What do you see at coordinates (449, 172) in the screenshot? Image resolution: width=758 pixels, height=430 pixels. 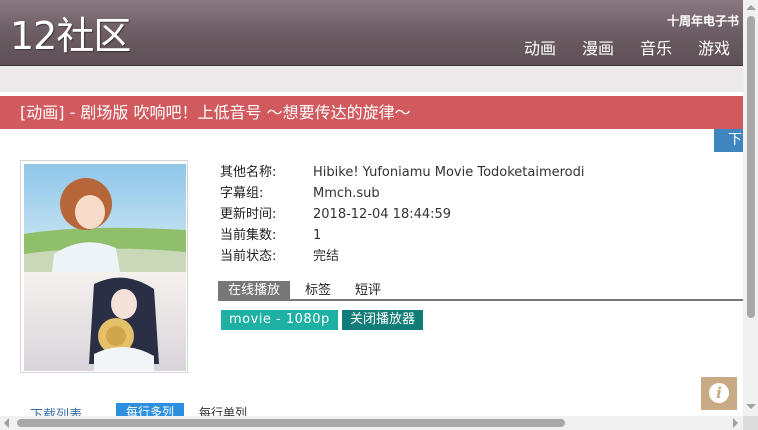 I see `detail-value: Hibike! Yufoniamu Movie Todoketaimerodi` at bounding box center [449, 172].